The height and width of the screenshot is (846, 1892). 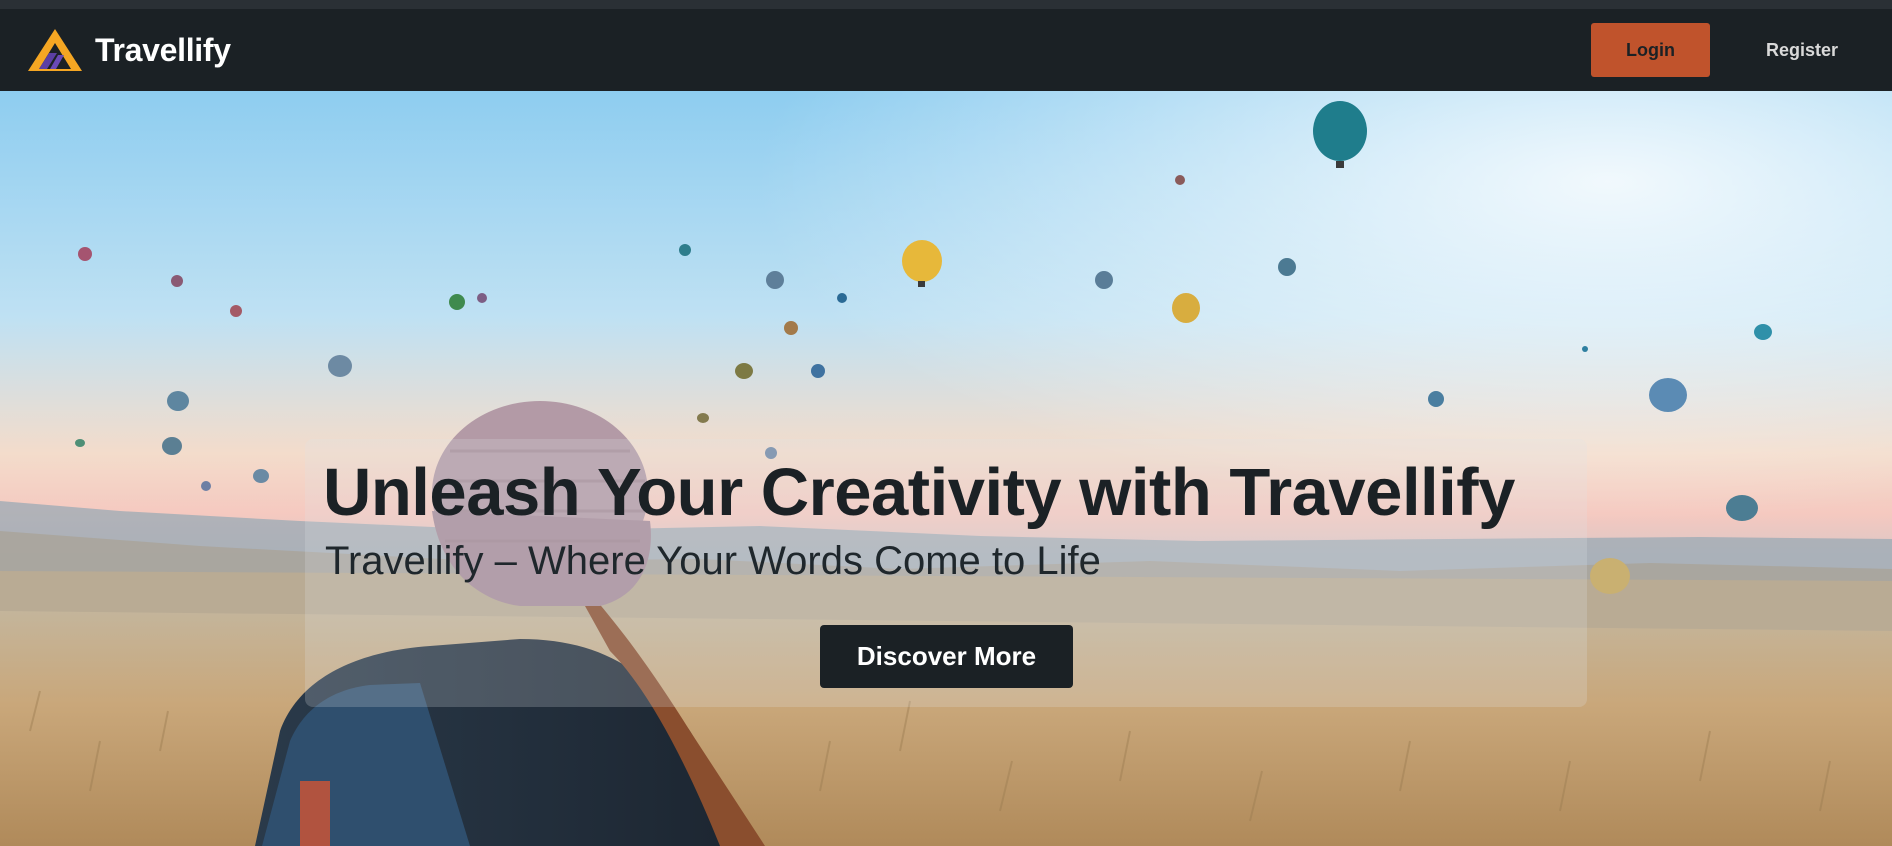 I want to click on login-button: Login, so click(x=1650, y=50).